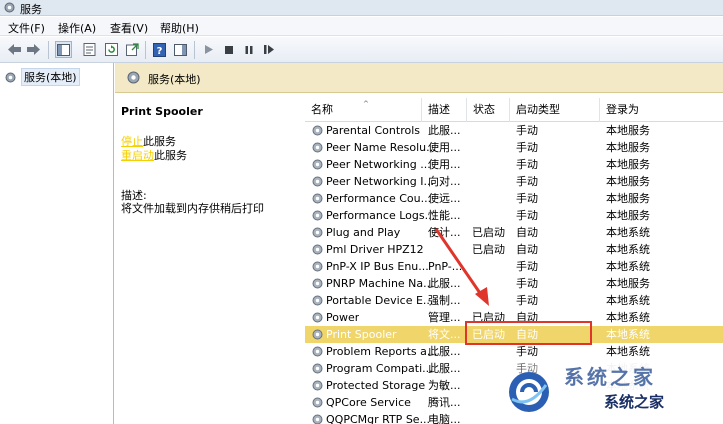 This screenshot has width=723, height=424. Describe the element at coordinates (538, 109) in the screenshot. I see `column-startup-label: 启动类型` at that location.